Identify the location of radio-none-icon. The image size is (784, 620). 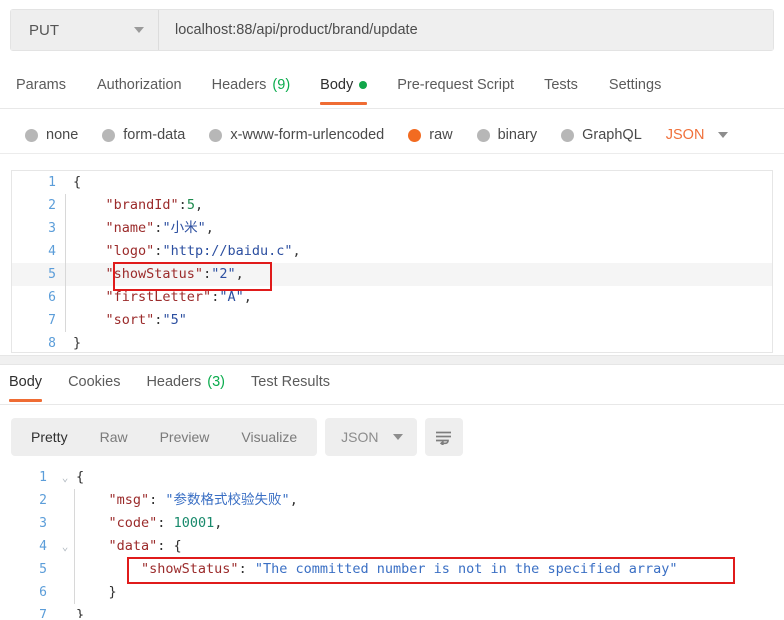
(31, 135).